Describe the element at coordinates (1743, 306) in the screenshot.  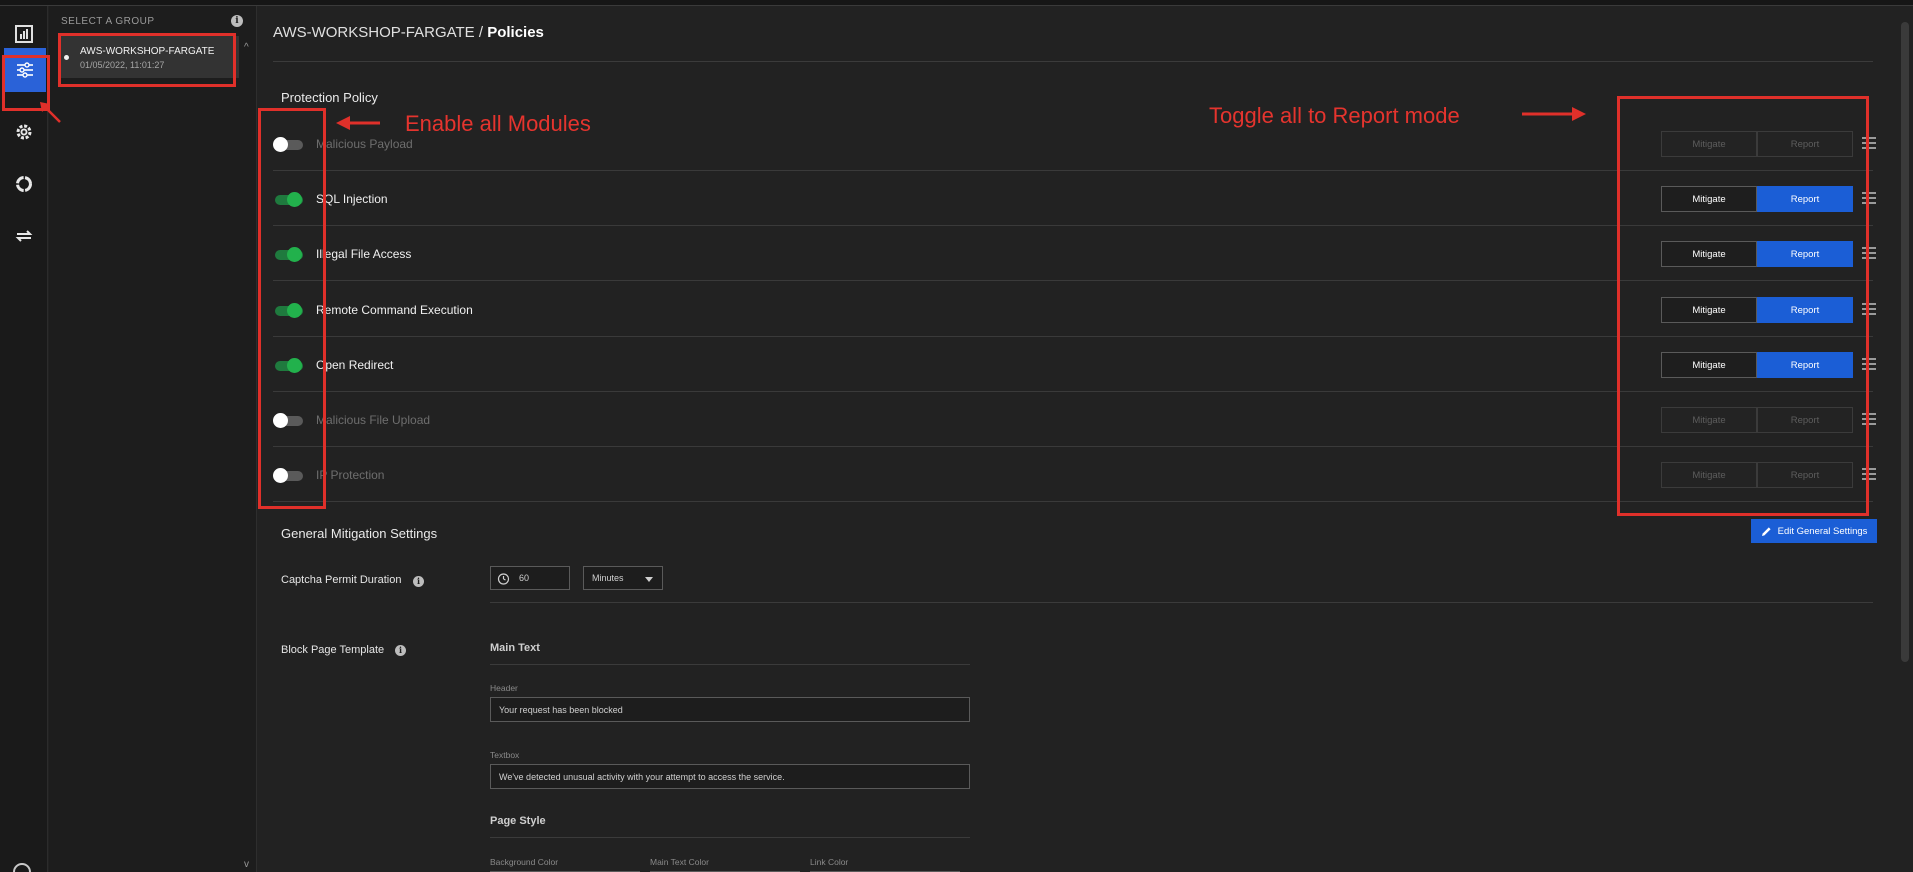
I see `annotation-box-modes` at that location.